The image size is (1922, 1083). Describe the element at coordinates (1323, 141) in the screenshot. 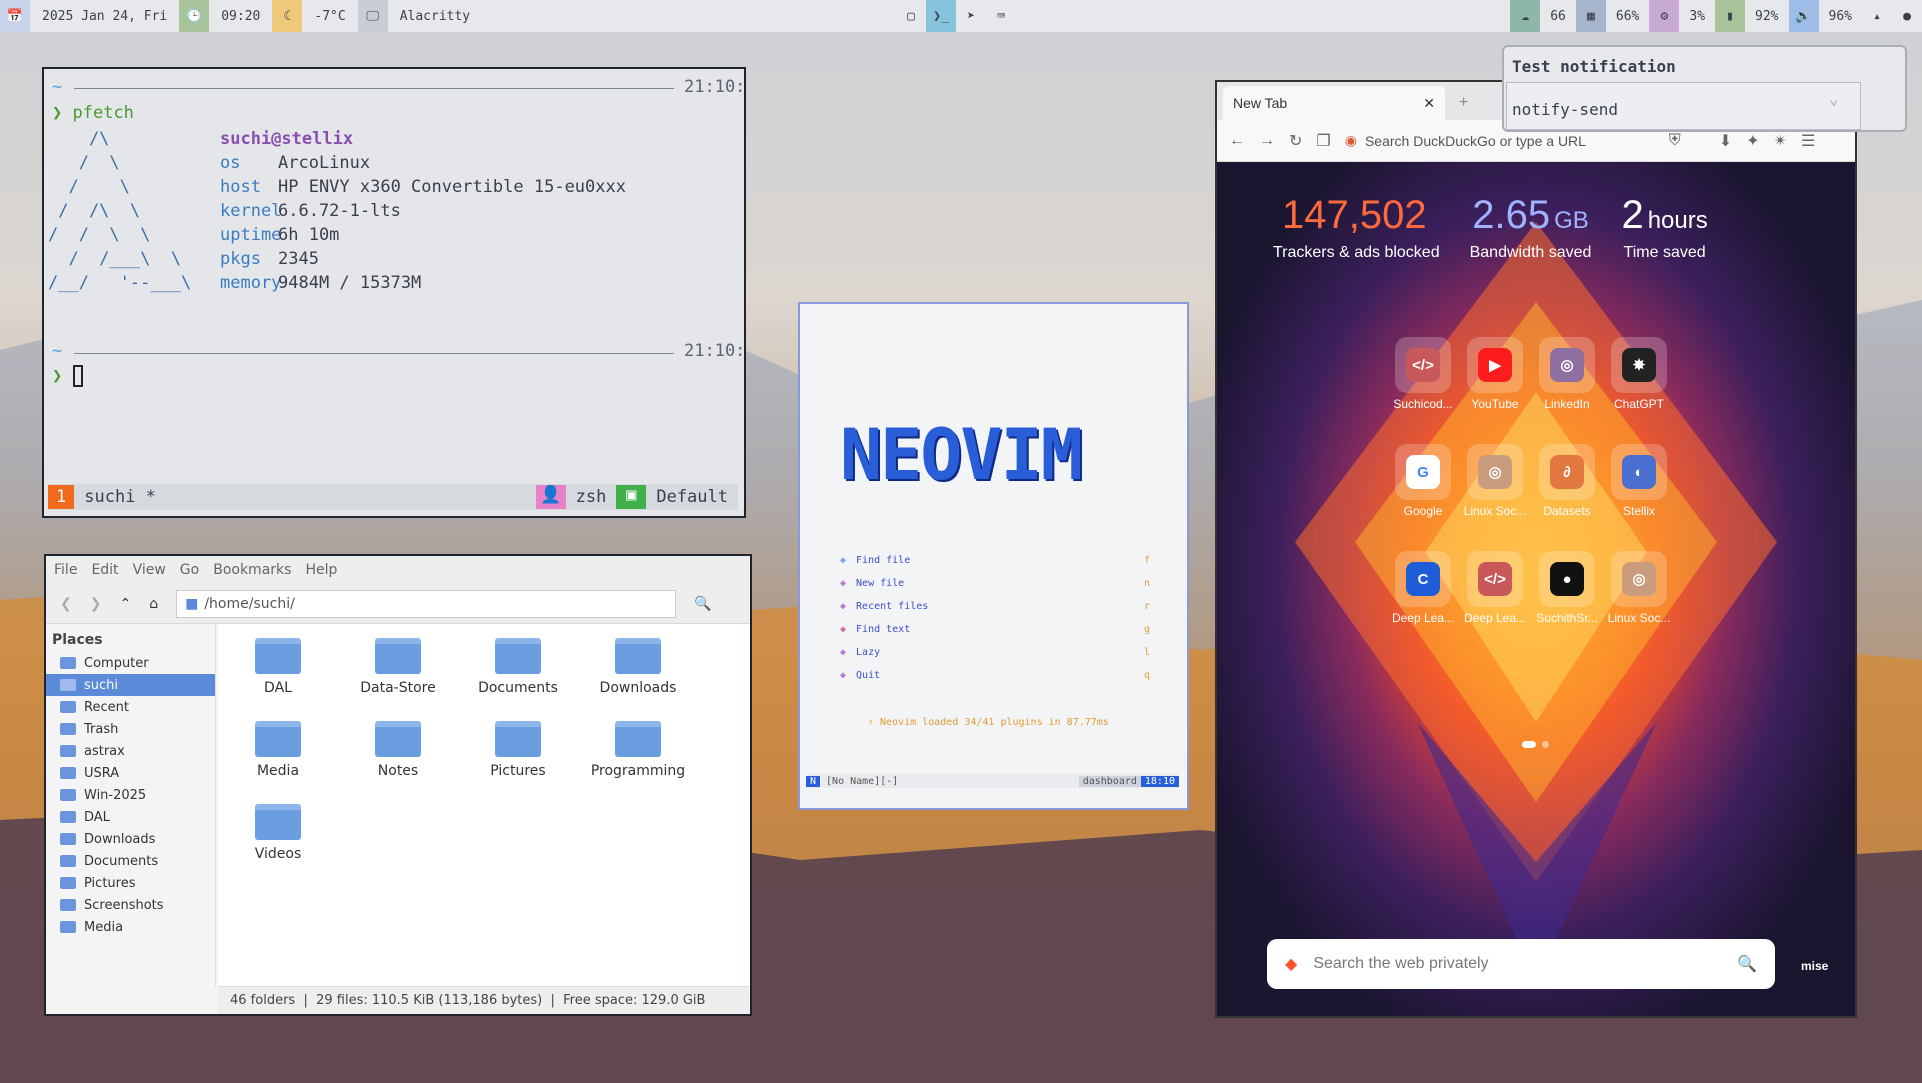

I see `bookmark-icon: ❐` at that location.